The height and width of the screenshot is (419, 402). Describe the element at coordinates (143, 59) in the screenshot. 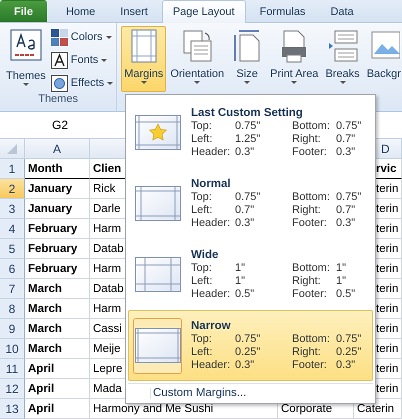

I see `ribbon-button: Margins` at that location.